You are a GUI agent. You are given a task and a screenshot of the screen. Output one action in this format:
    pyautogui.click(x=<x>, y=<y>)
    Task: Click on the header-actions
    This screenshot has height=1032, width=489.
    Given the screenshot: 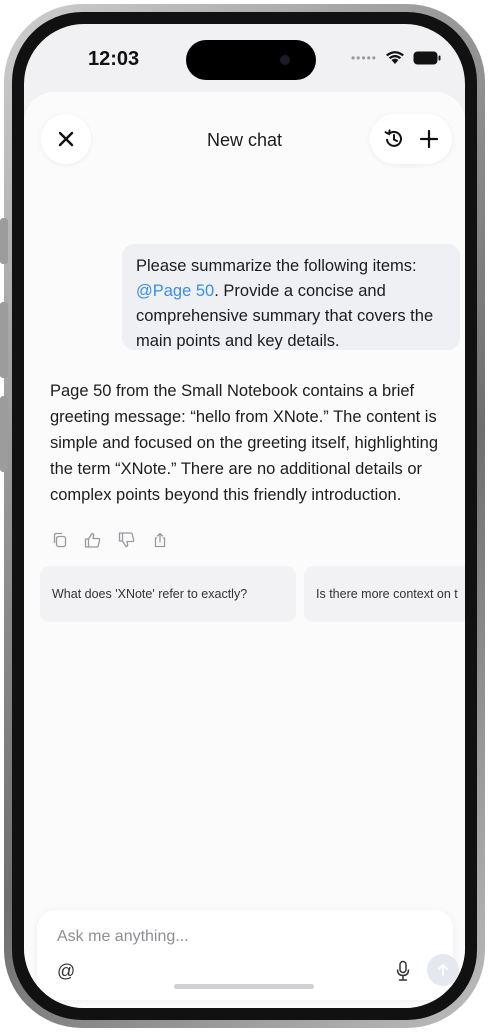 What is the action you would take?
    pyautogui.click(x=411, y=139)
    